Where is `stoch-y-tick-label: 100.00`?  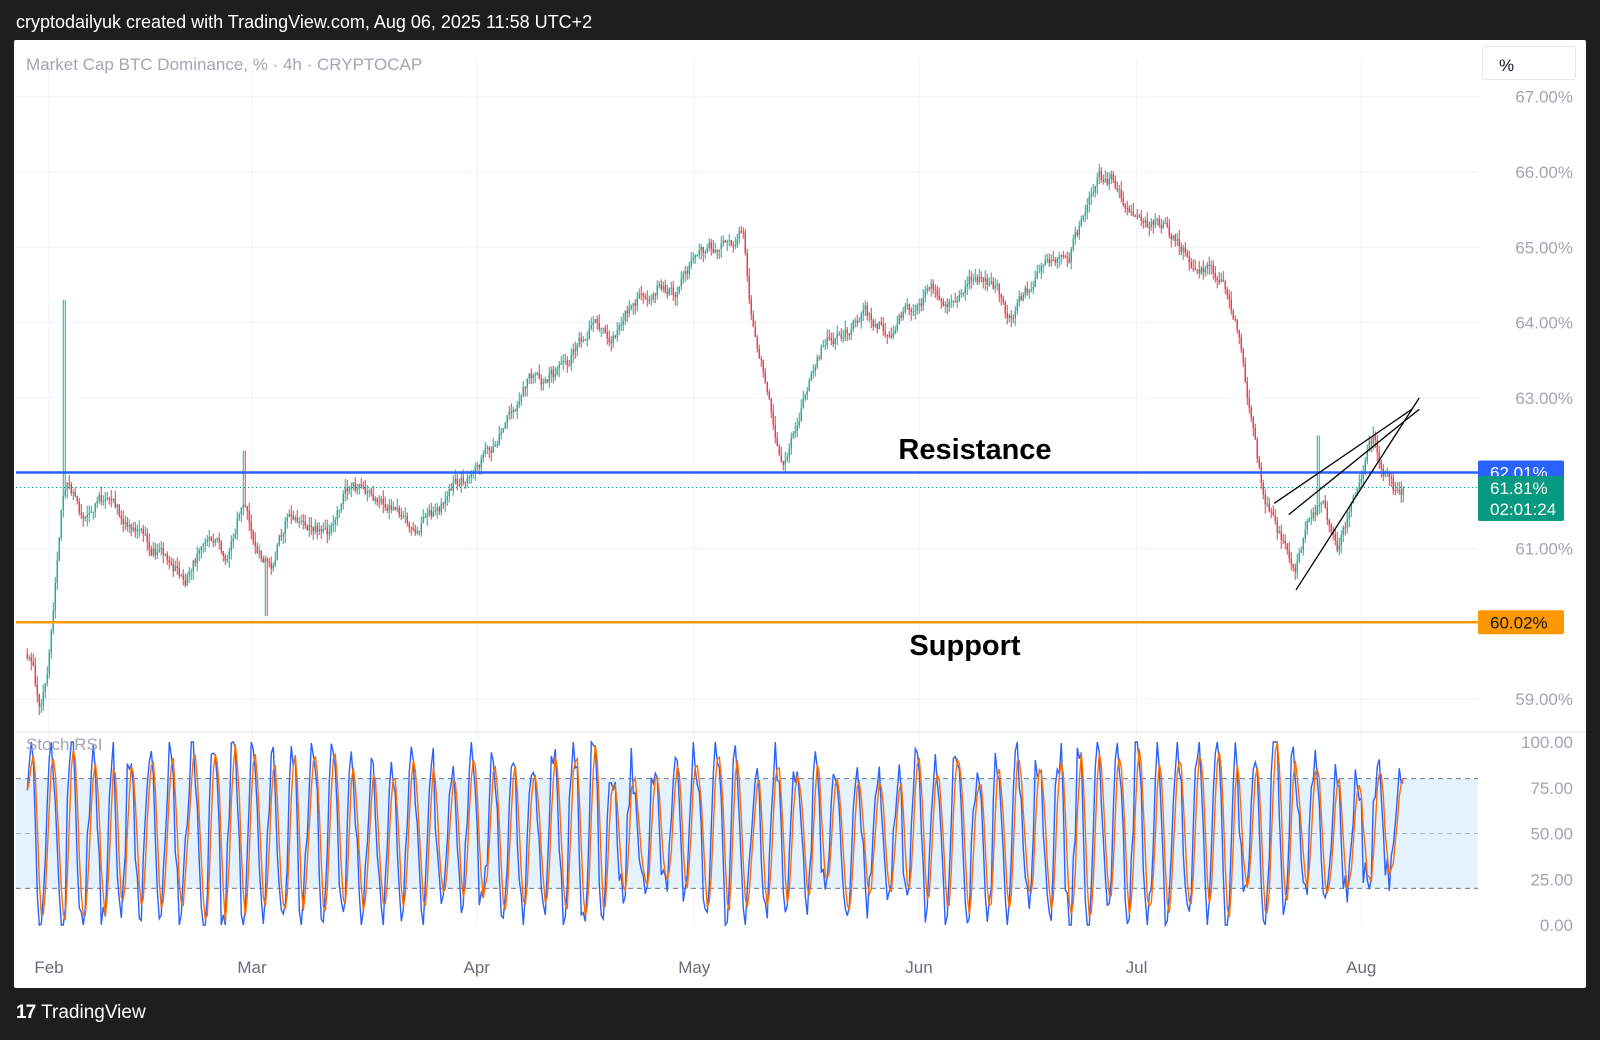
stoch-y-tick-label: 100.00 is located at coordinates (1547, 742).